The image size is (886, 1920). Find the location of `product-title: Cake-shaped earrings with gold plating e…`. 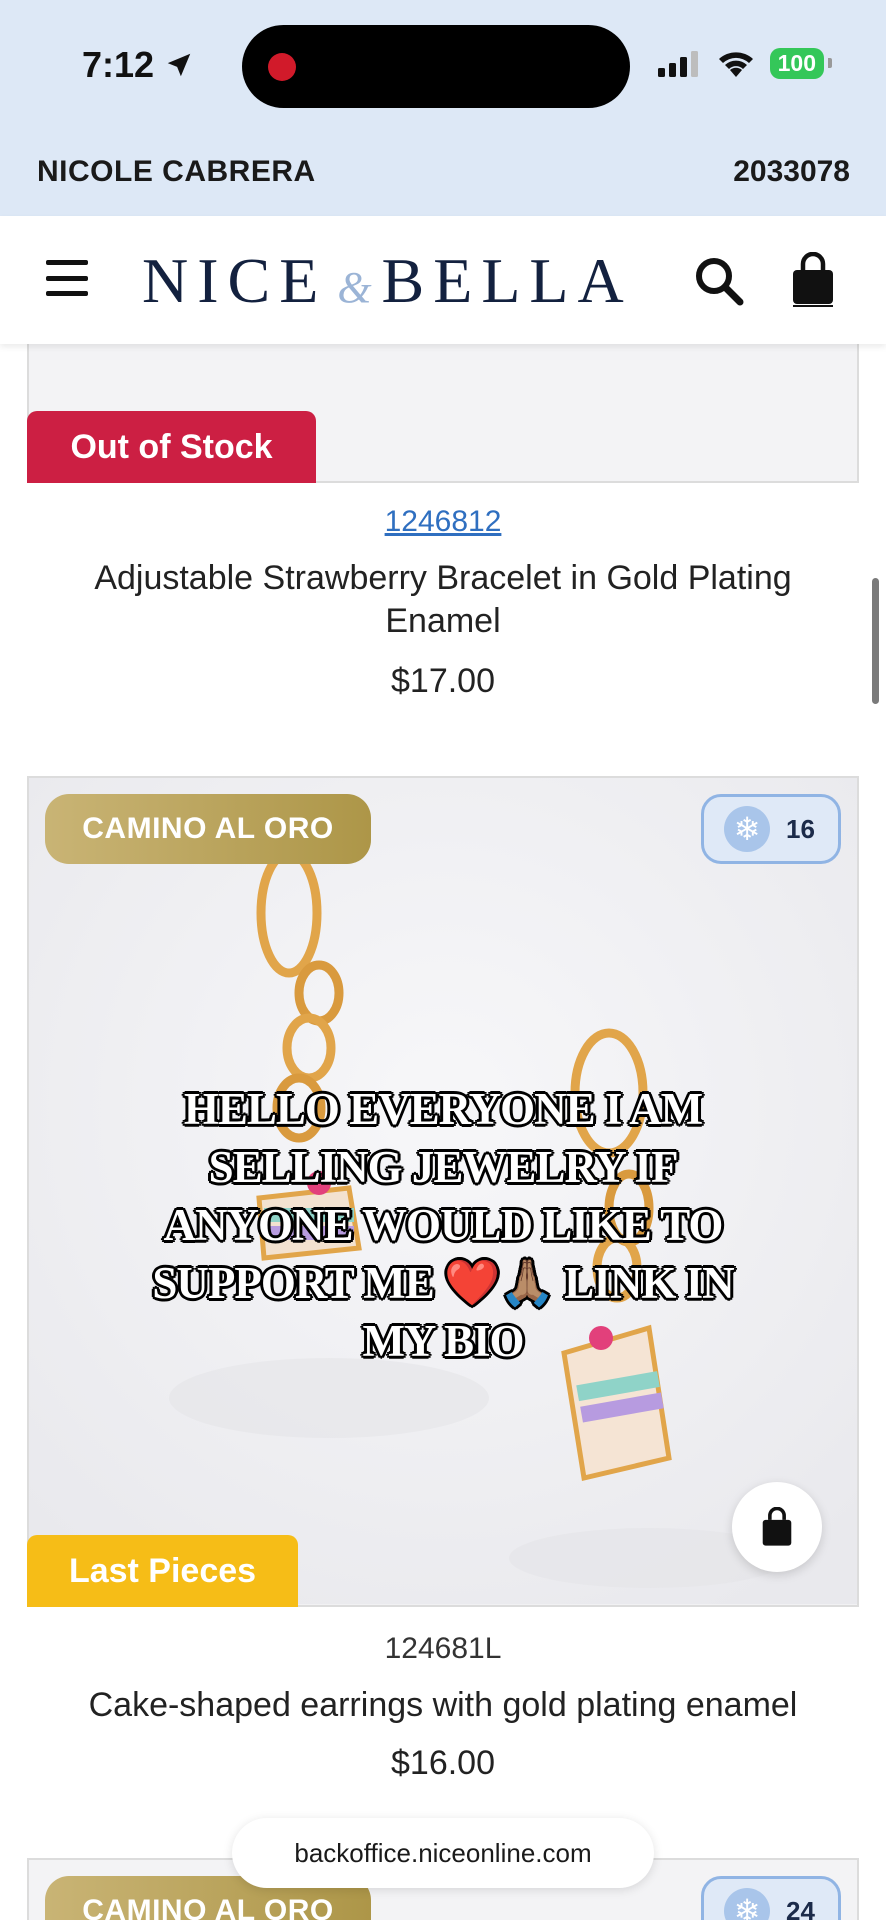

product-title: Cake-shaped earrings with gold plating e… is located at coordinates (443, 1705).